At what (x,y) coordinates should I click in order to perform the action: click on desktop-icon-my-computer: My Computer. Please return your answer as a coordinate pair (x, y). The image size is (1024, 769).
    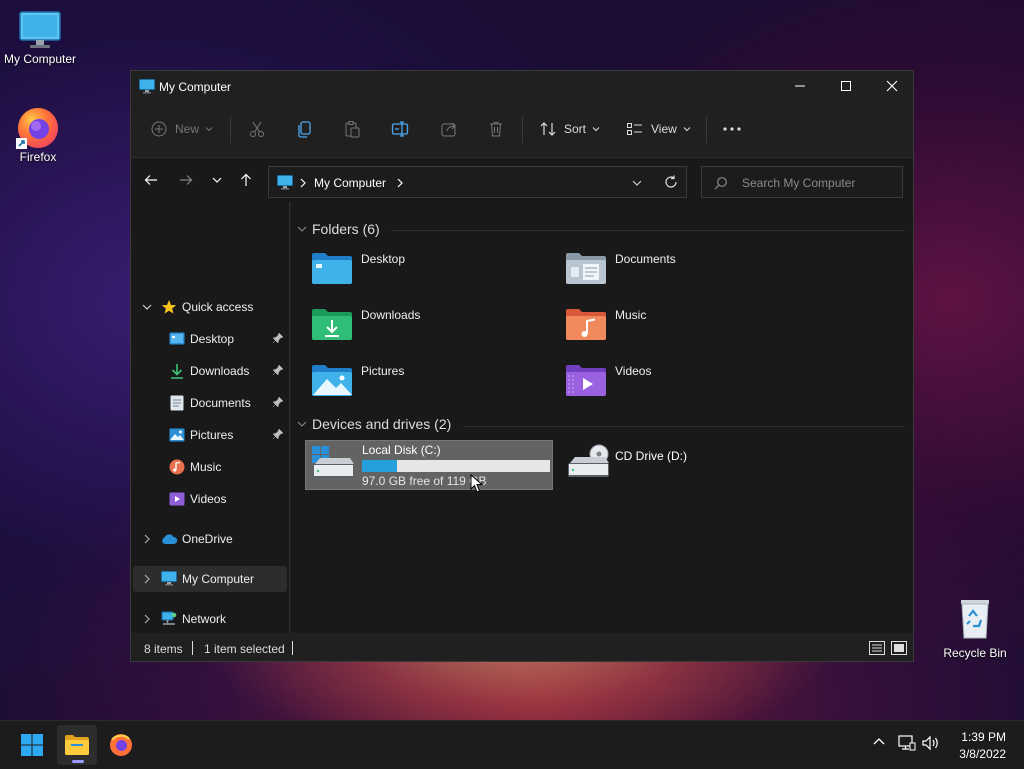
    Looking at the image, I should click on (40, 38).